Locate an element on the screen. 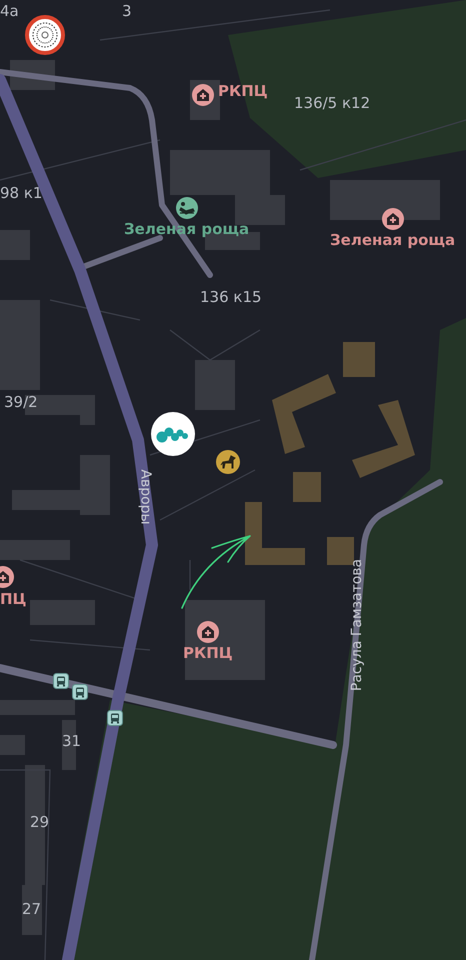 This screenshot has width=466, height=960. street-name: Авроры is located at coordinates (145, 497).